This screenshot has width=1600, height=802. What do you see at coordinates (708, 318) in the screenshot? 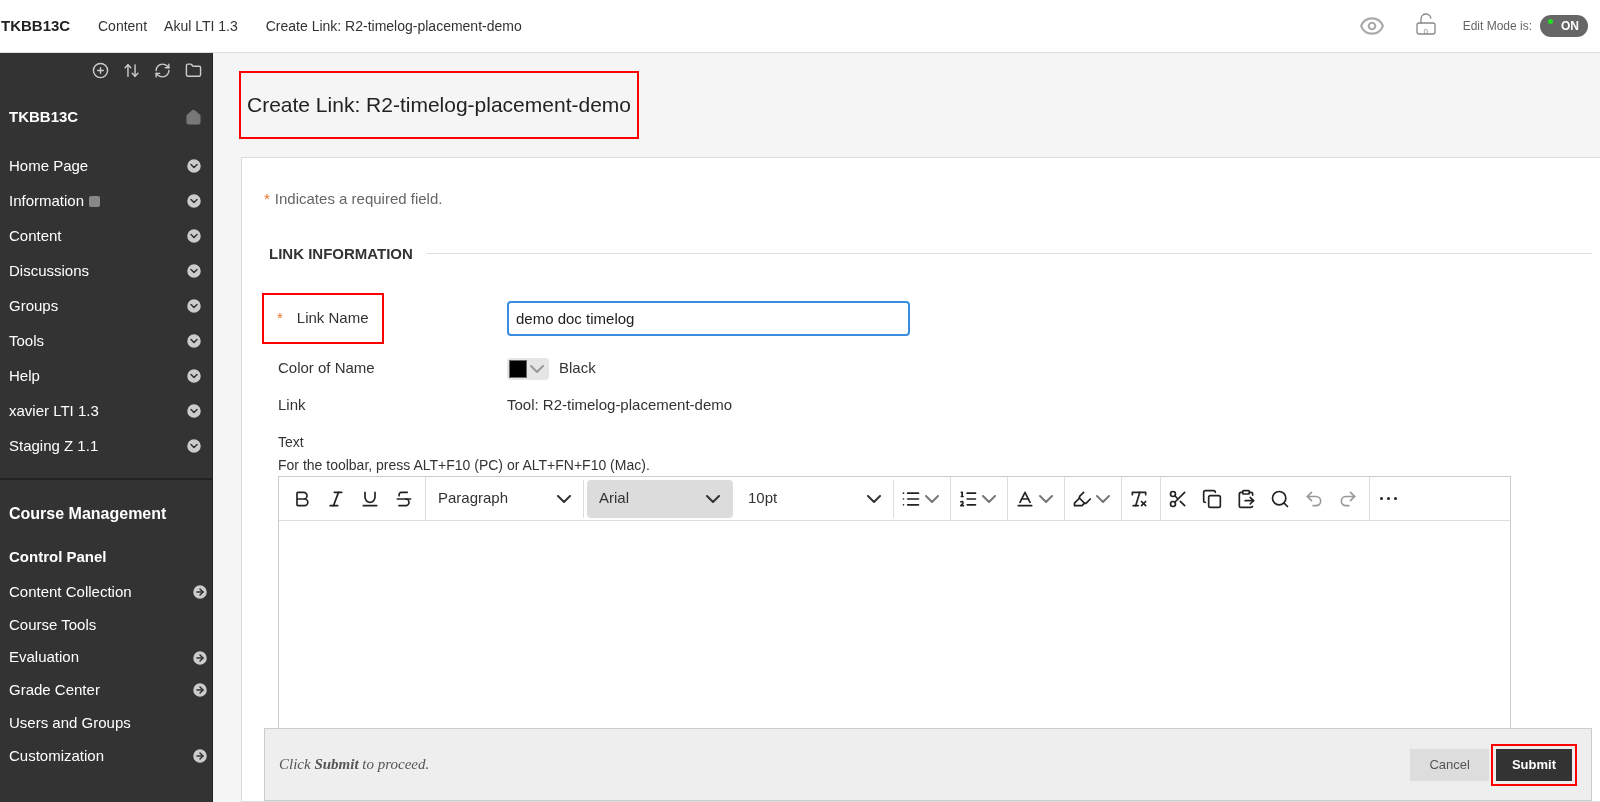
I see `link-name-input: demo doc timelog` at bounding box center [708, 318].